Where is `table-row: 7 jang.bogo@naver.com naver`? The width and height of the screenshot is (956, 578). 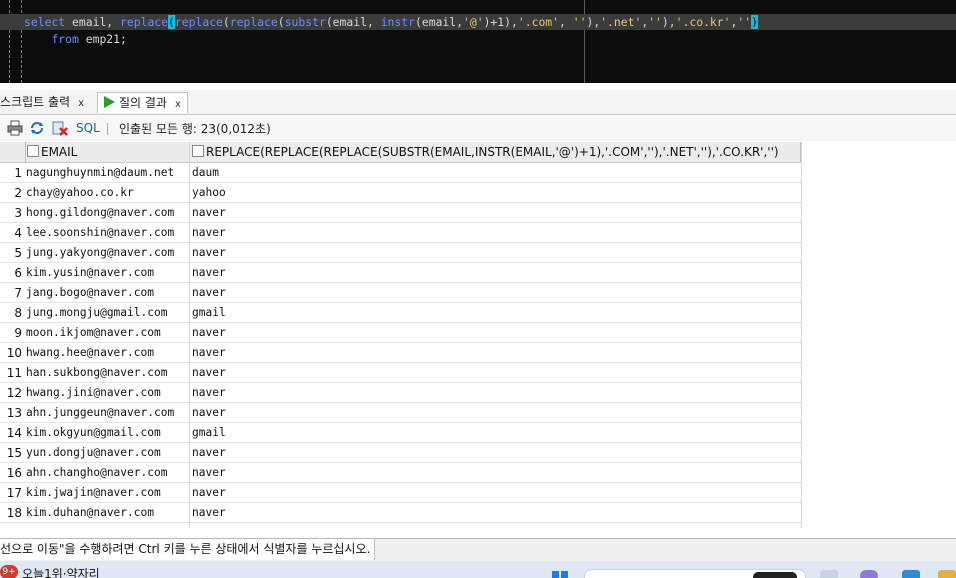
table-row: 7 jang.bogo@naver.com naver is located at coordinates (401, 293).